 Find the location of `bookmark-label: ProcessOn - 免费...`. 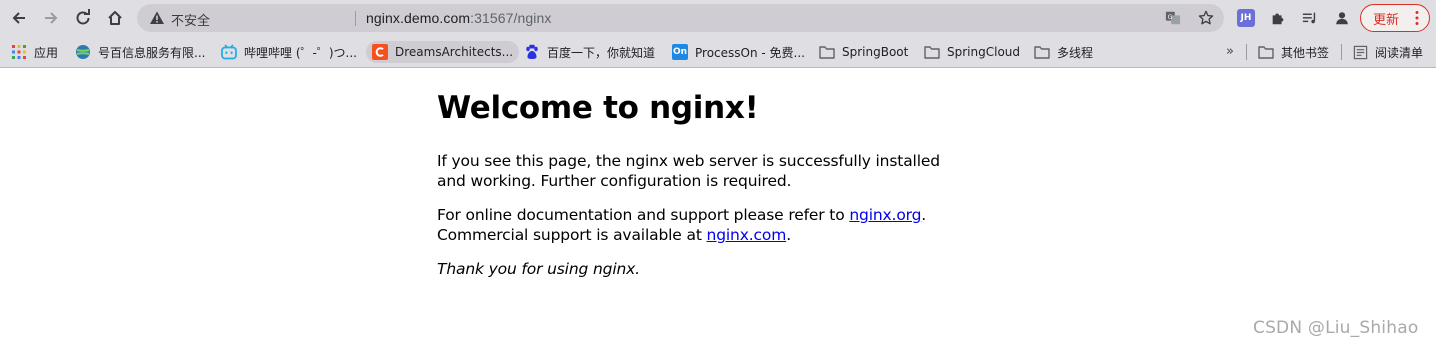

bookmark-label: ProcessOn - 免费... is located at coordinates (750, 52).